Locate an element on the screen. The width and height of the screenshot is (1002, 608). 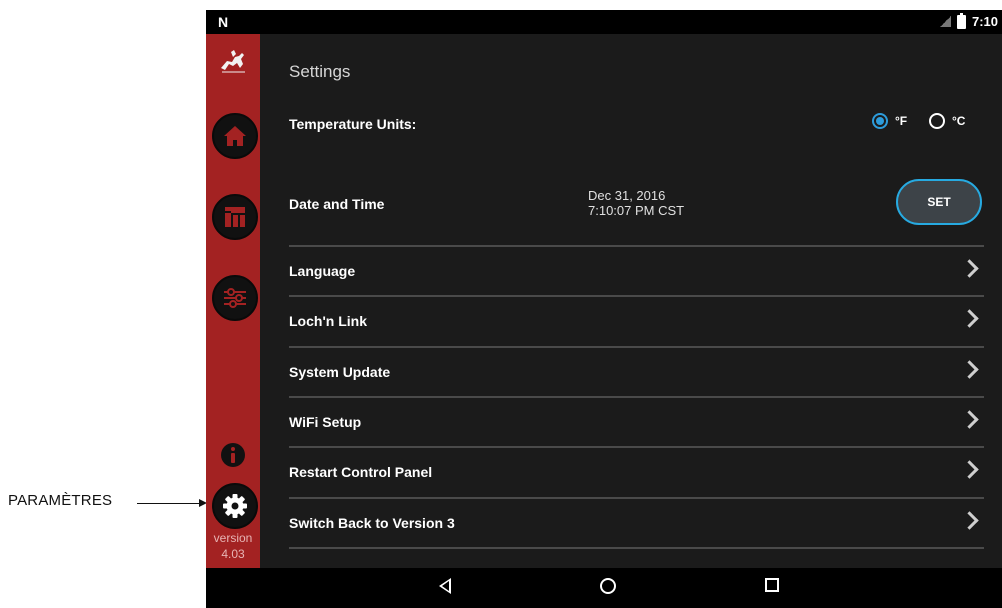
sliders-icon is located at coordinates (235, 298).